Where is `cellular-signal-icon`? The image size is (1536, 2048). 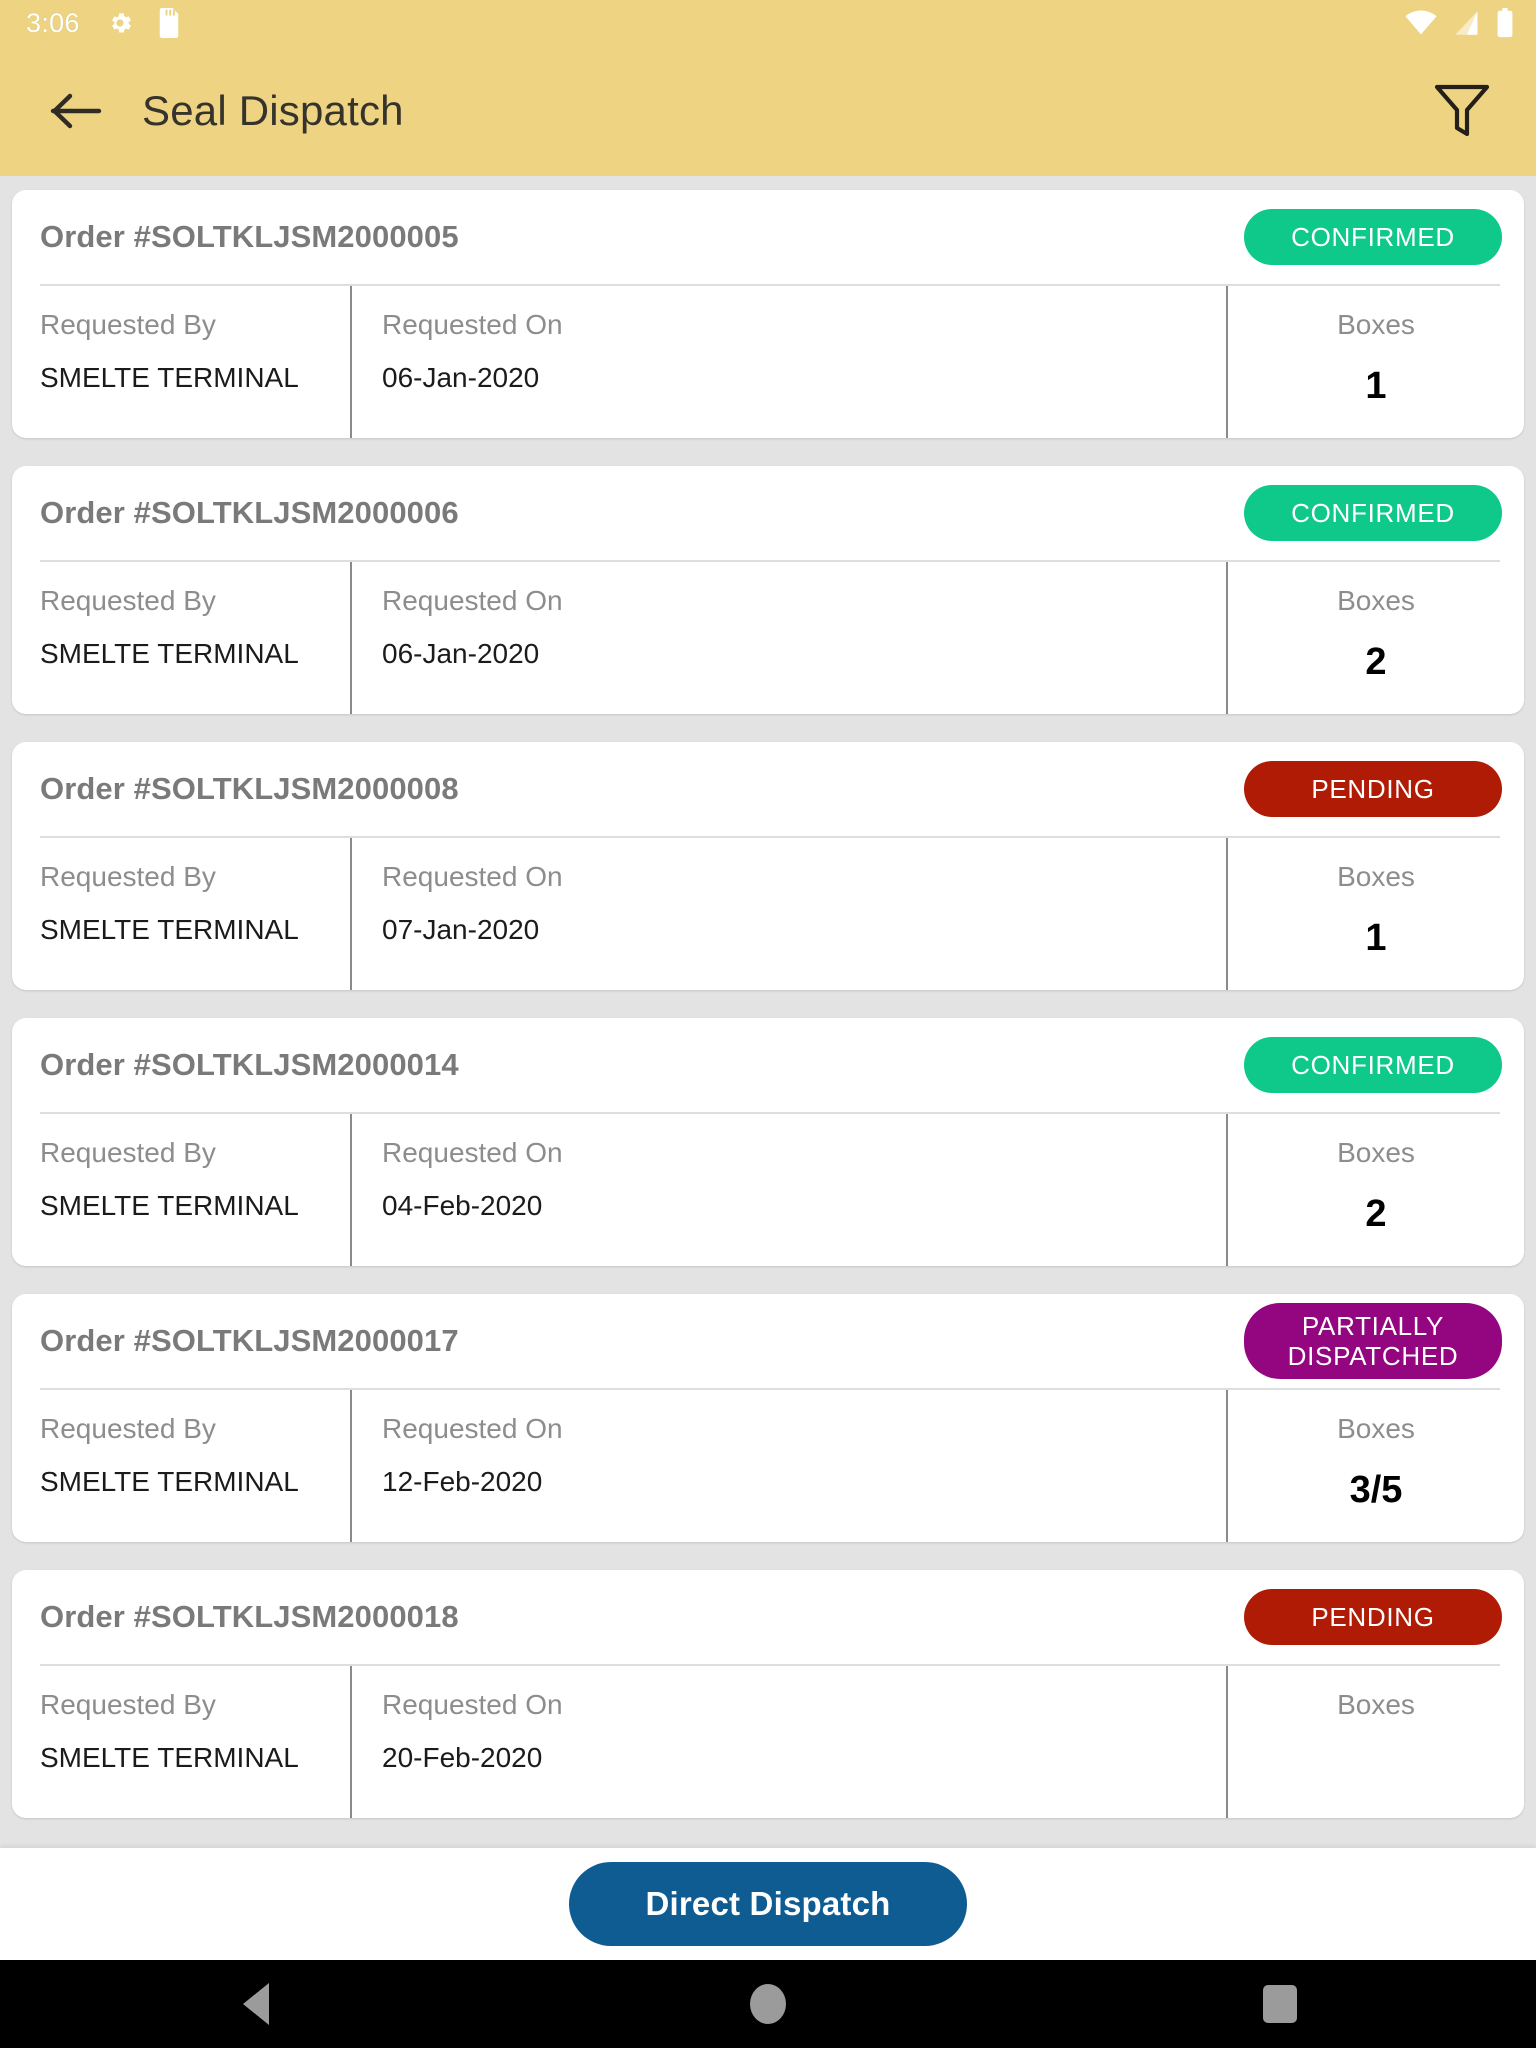 cellular-signal-icon is located at coordinates (1467, 23).